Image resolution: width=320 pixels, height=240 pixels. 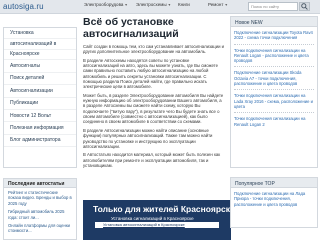 I want to click on sidebar-item-publications: Публикации, so click(x=40, y=104).